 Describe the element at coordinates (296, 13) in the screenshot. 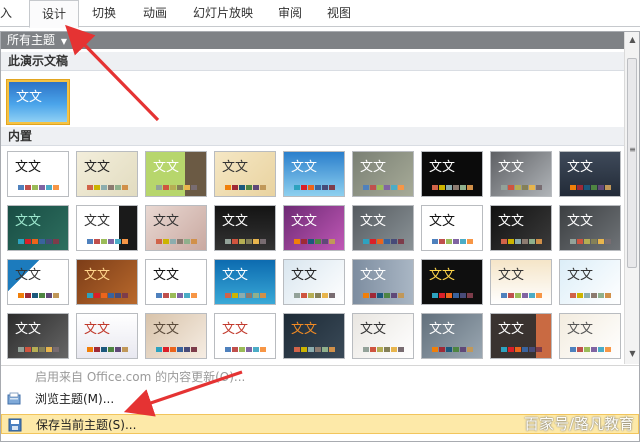

I see `tab-review: 审阅` at that location.